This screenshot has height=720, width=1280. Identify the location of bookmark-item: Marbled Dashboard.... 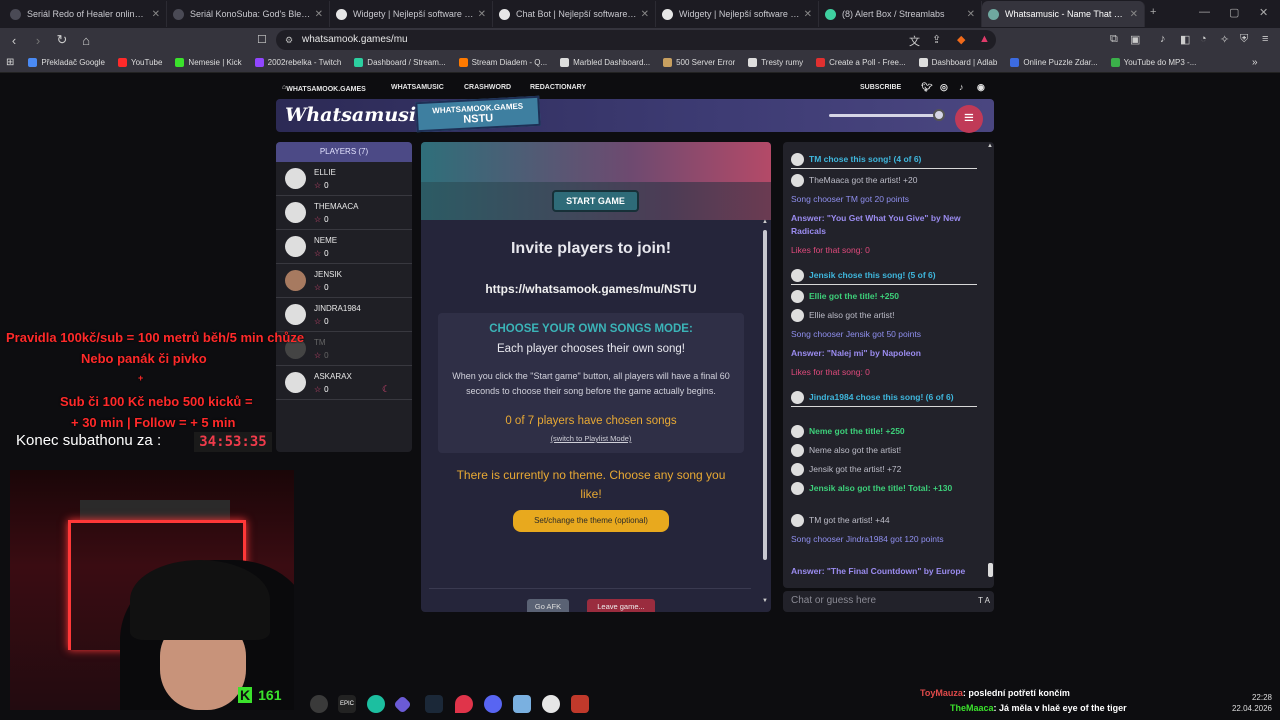
(605, 62).